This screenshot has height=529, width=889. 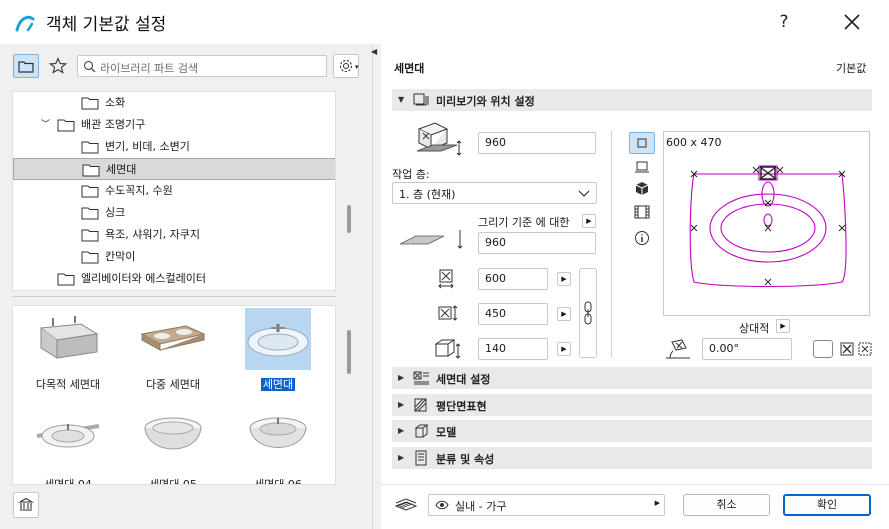 I want to click on classification-icon, so click(x=421, y=458).